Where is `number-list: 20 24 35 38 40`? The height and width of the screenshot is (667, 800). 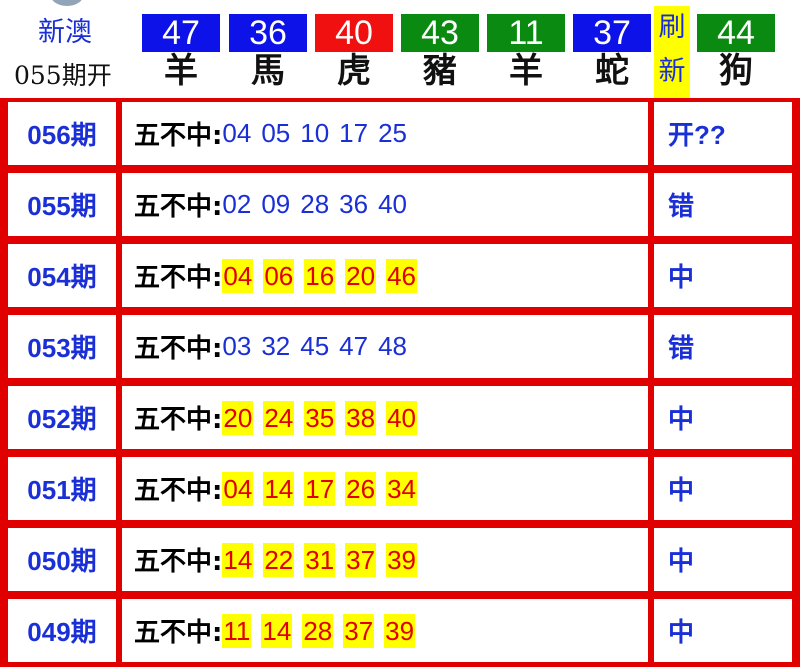 number-list: 20 24 35 38 40 is located at coordinates (320, 417).